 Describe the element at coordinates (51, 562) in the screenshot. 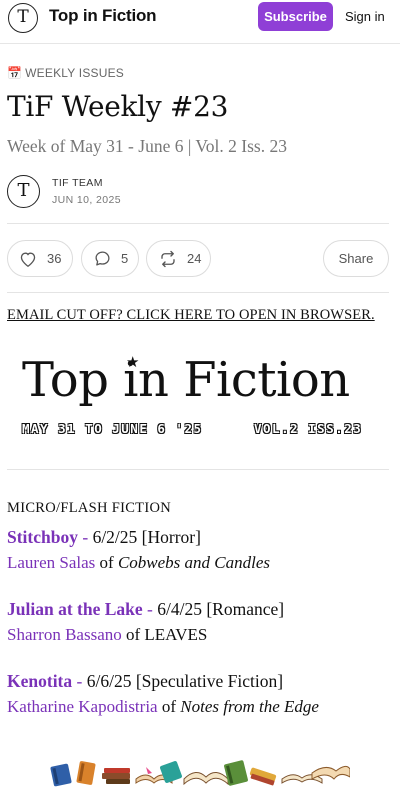

I see `author-link: Lauren Salas` at that location.